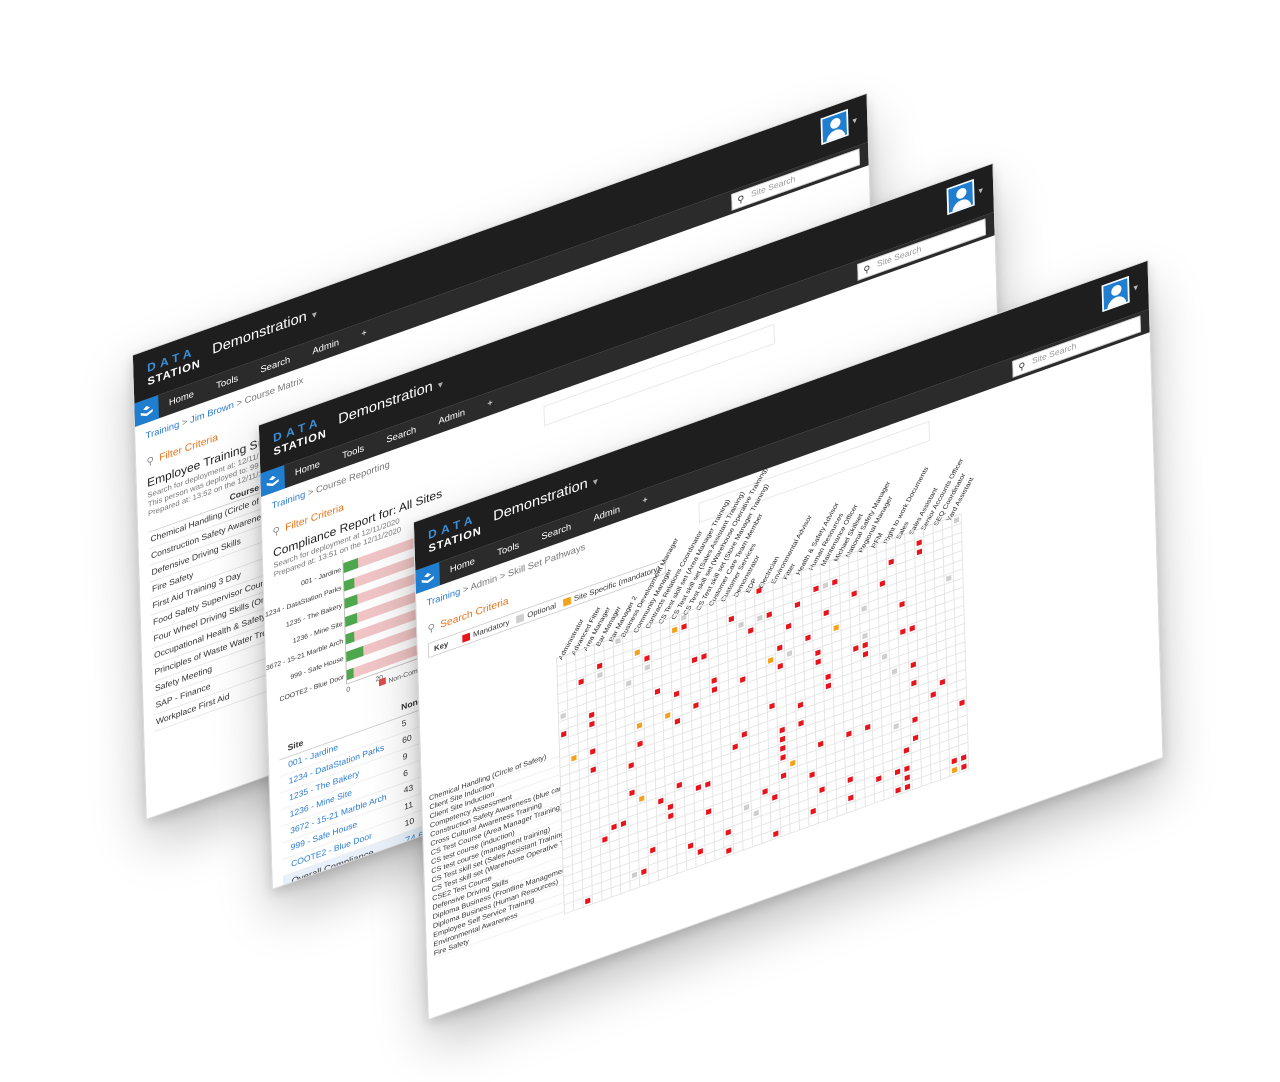 This screenshot has width=1280, height=1082. Describe the element at coordinates (483, 582) in the screenshot. I see `breadcrumb-admin: Admin` at that location.